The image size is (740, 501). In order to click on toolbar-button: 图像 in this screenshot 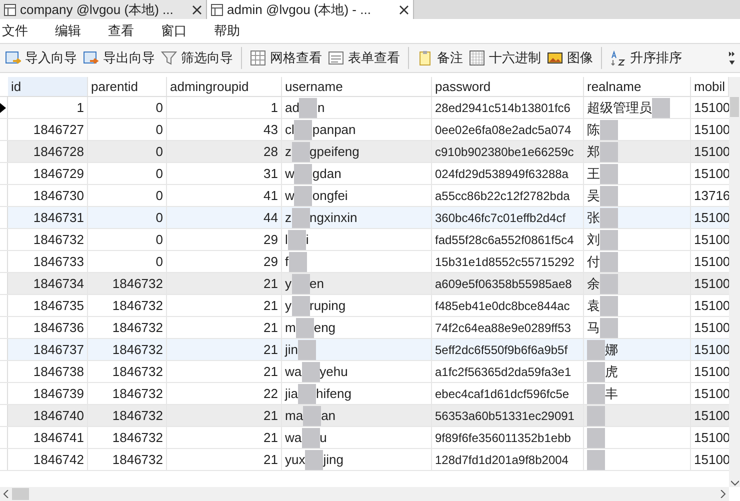, I will do `click(570, 58)`.